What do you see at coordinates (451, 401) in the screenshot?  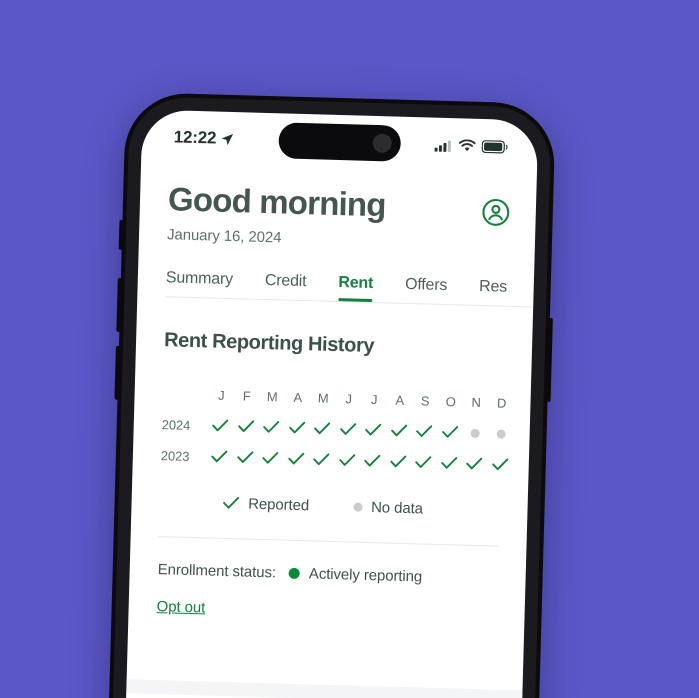 I see `month-label: O` at bounding box center [451, 401].